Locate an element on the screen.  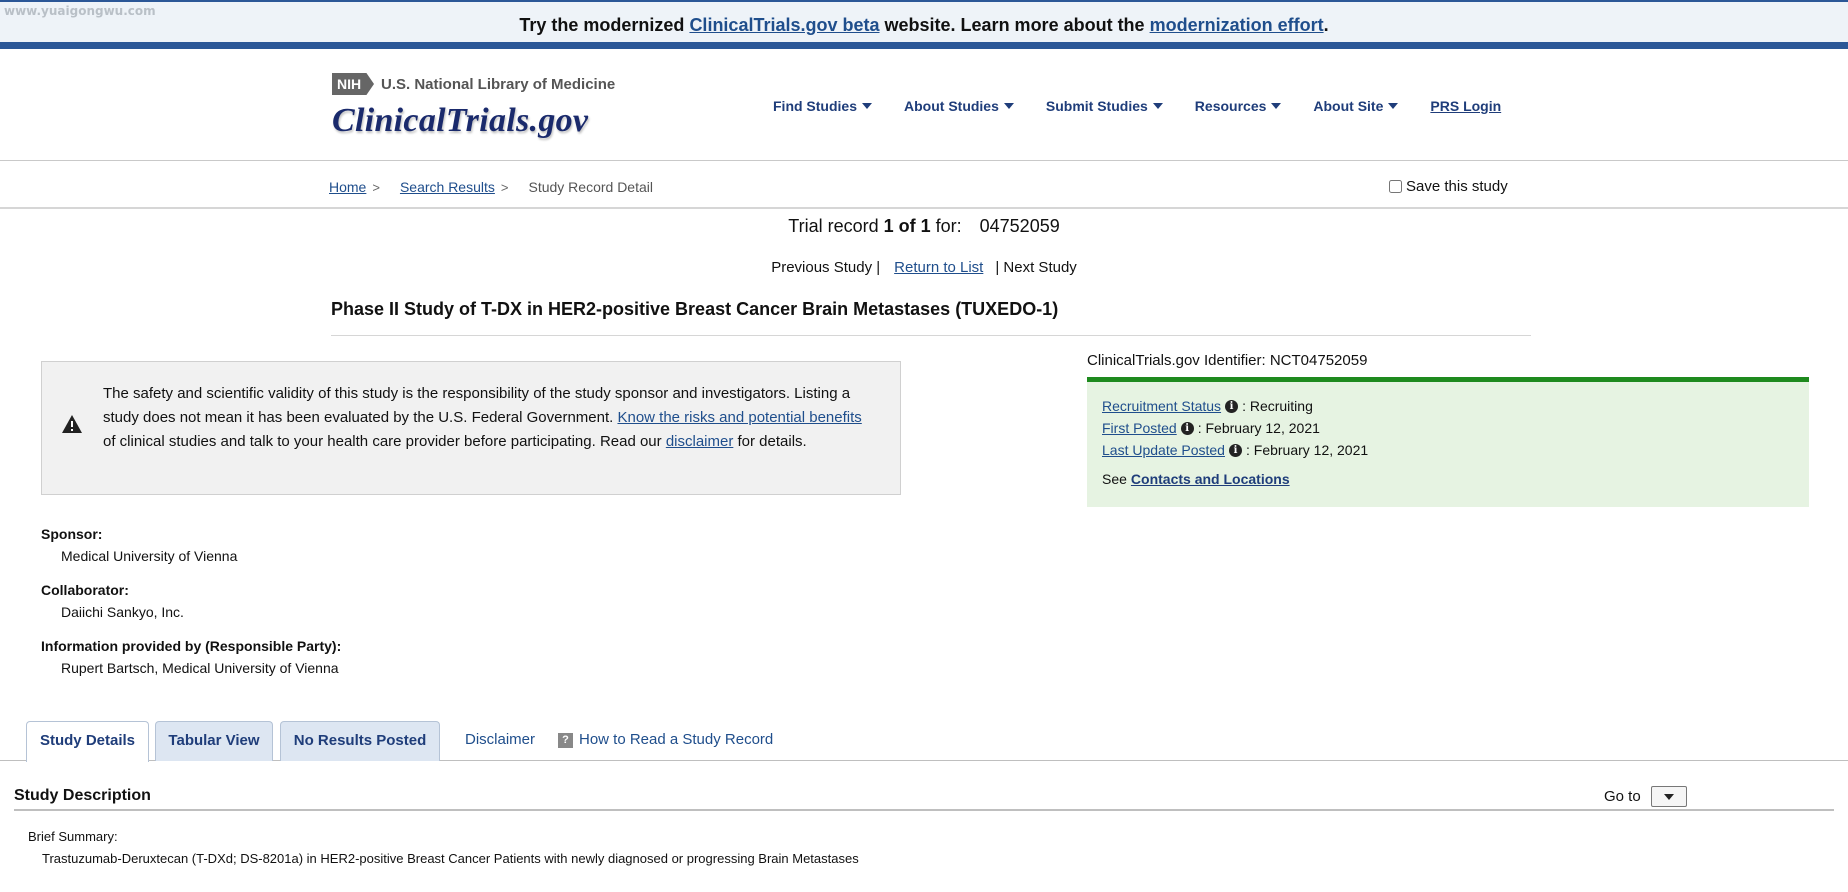
contacts-and-locations-link: Contacts and Locations is located at coordinates (1210, 479).